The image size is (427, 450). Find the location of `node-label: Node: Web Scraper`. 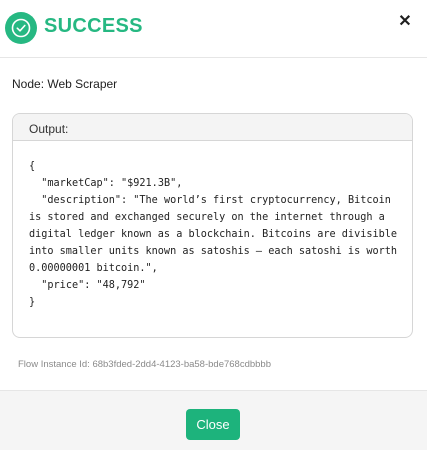

node-label: Node: Web Scraper is located at coordinates (65, 84).